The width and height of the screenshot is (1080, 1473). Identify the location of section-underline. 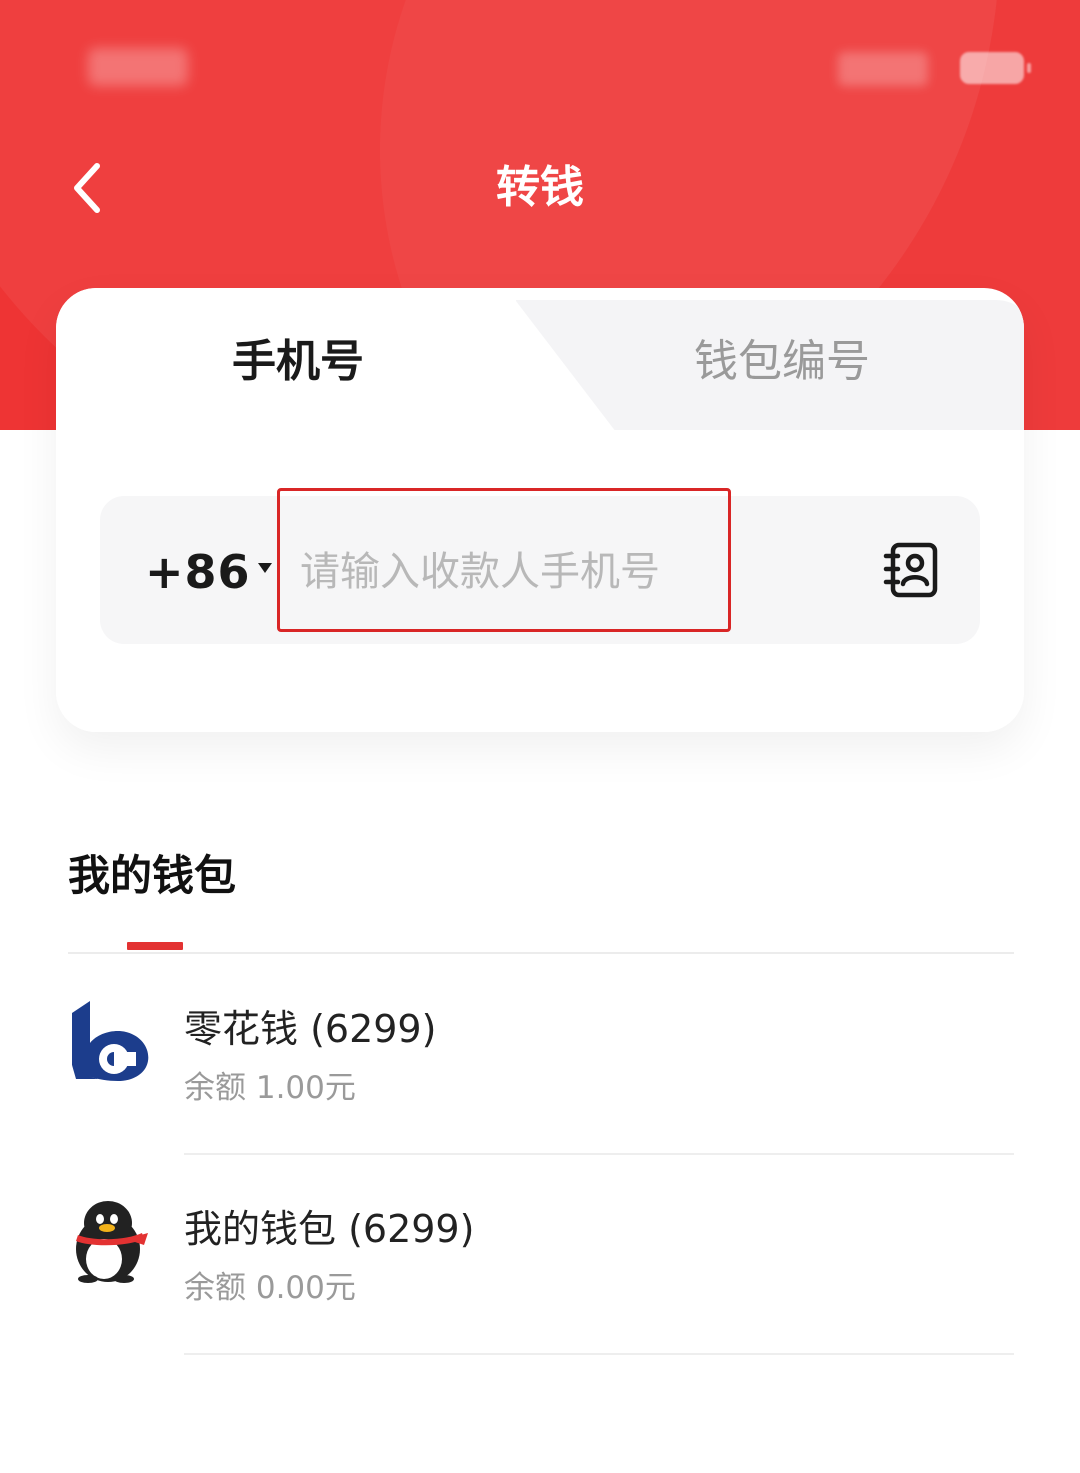
(155, 946).